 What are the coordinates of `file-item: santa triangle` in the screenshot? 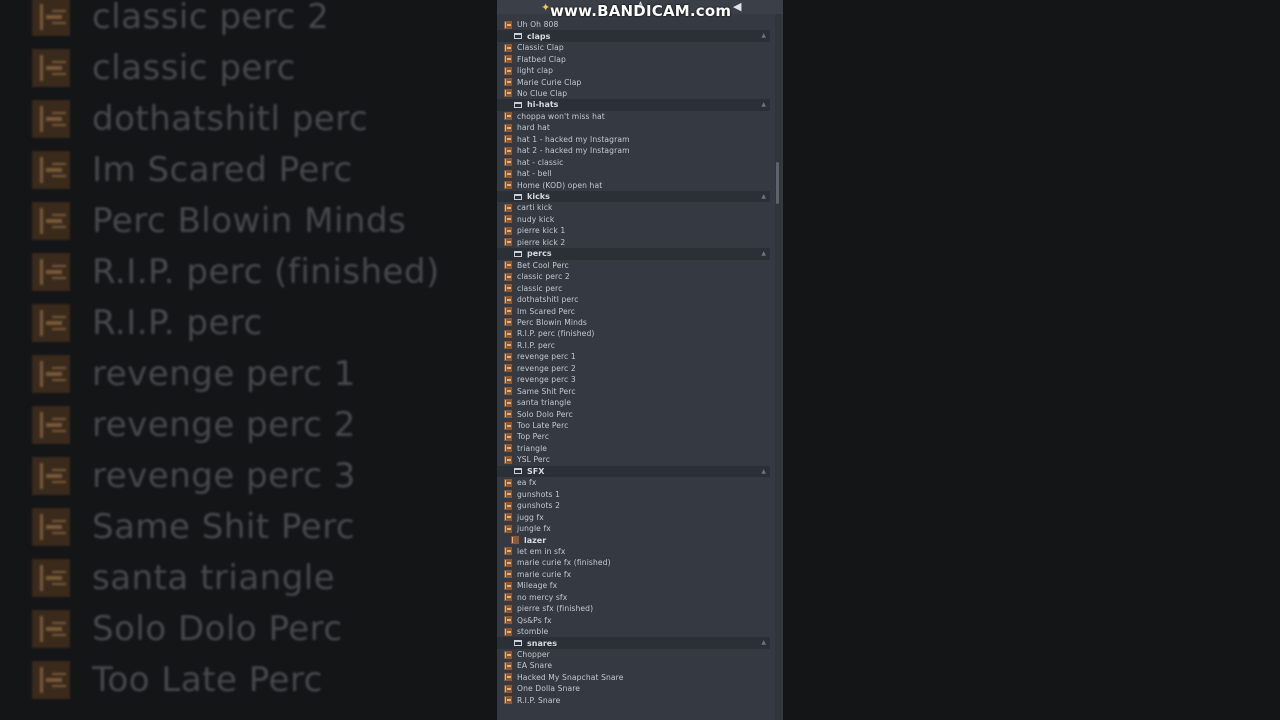 It's located at (633, 403).